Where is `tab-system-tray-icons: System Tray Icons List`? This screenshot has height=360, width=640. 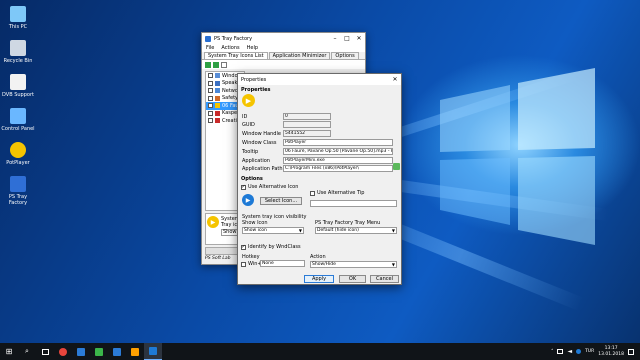
tab-system-tray-icons: System Tray Icons List is located at coordinates (236, 55).